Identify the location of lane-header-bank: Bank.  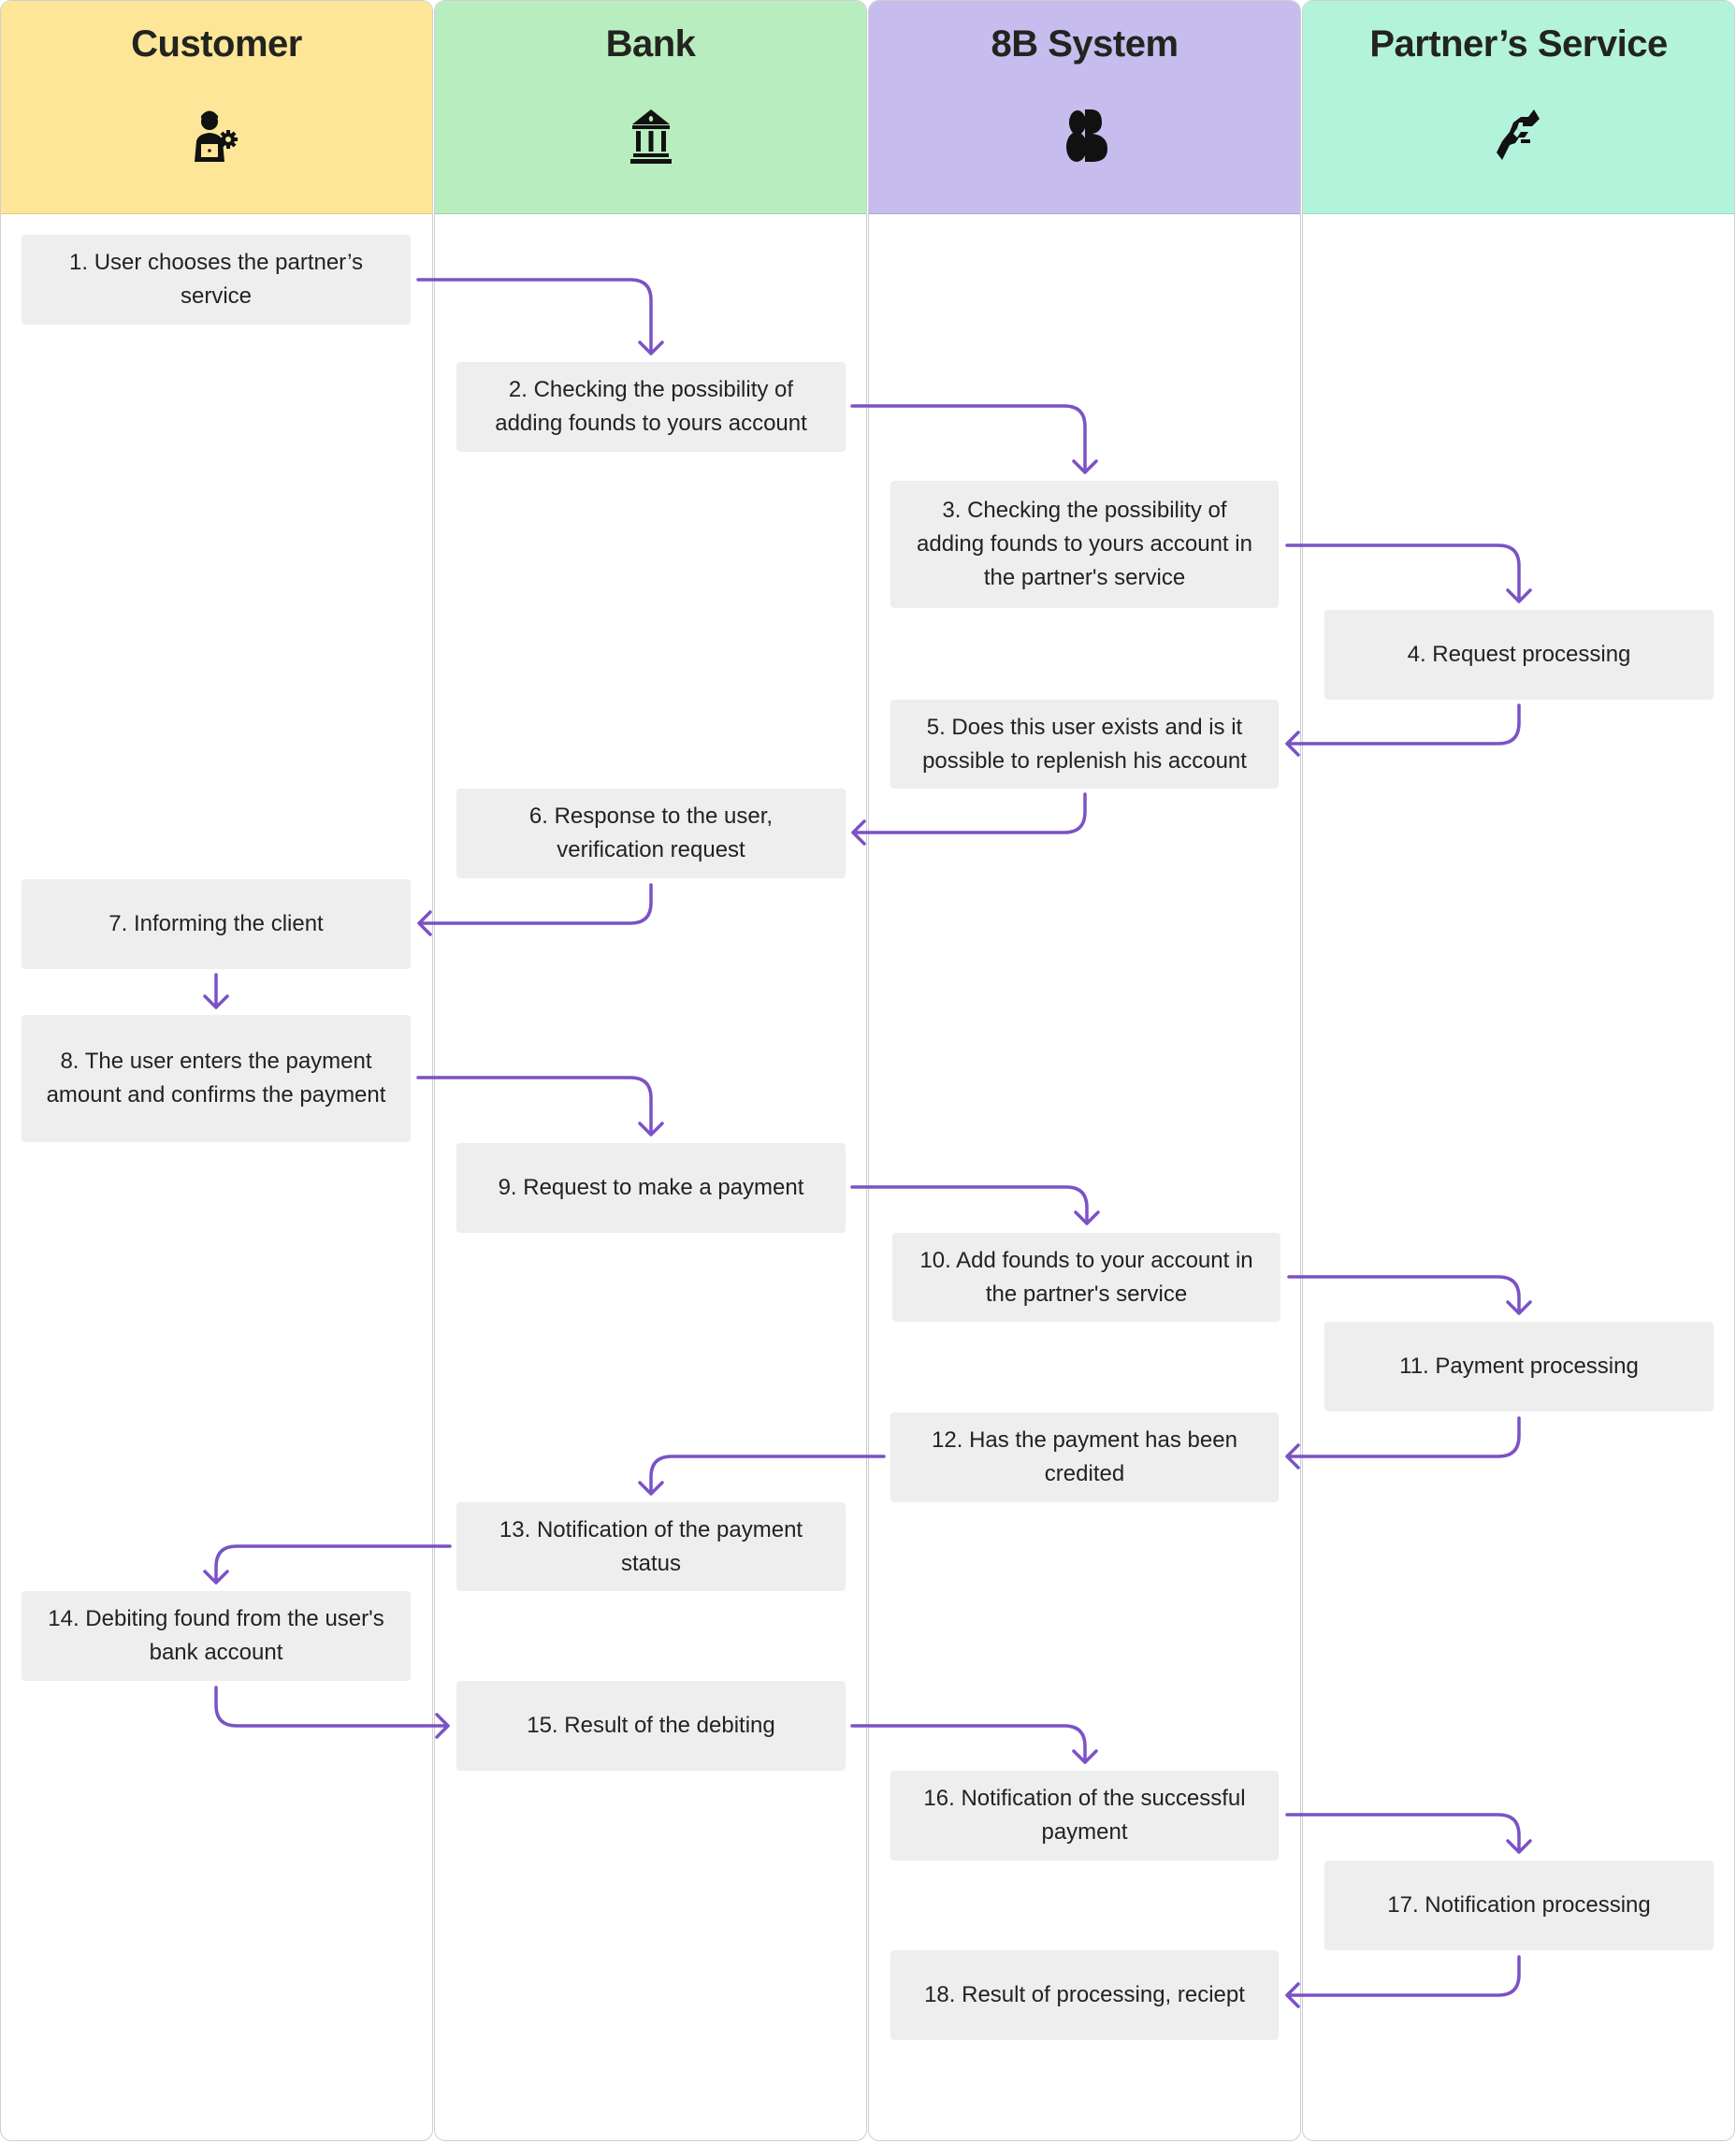
(650, 107).